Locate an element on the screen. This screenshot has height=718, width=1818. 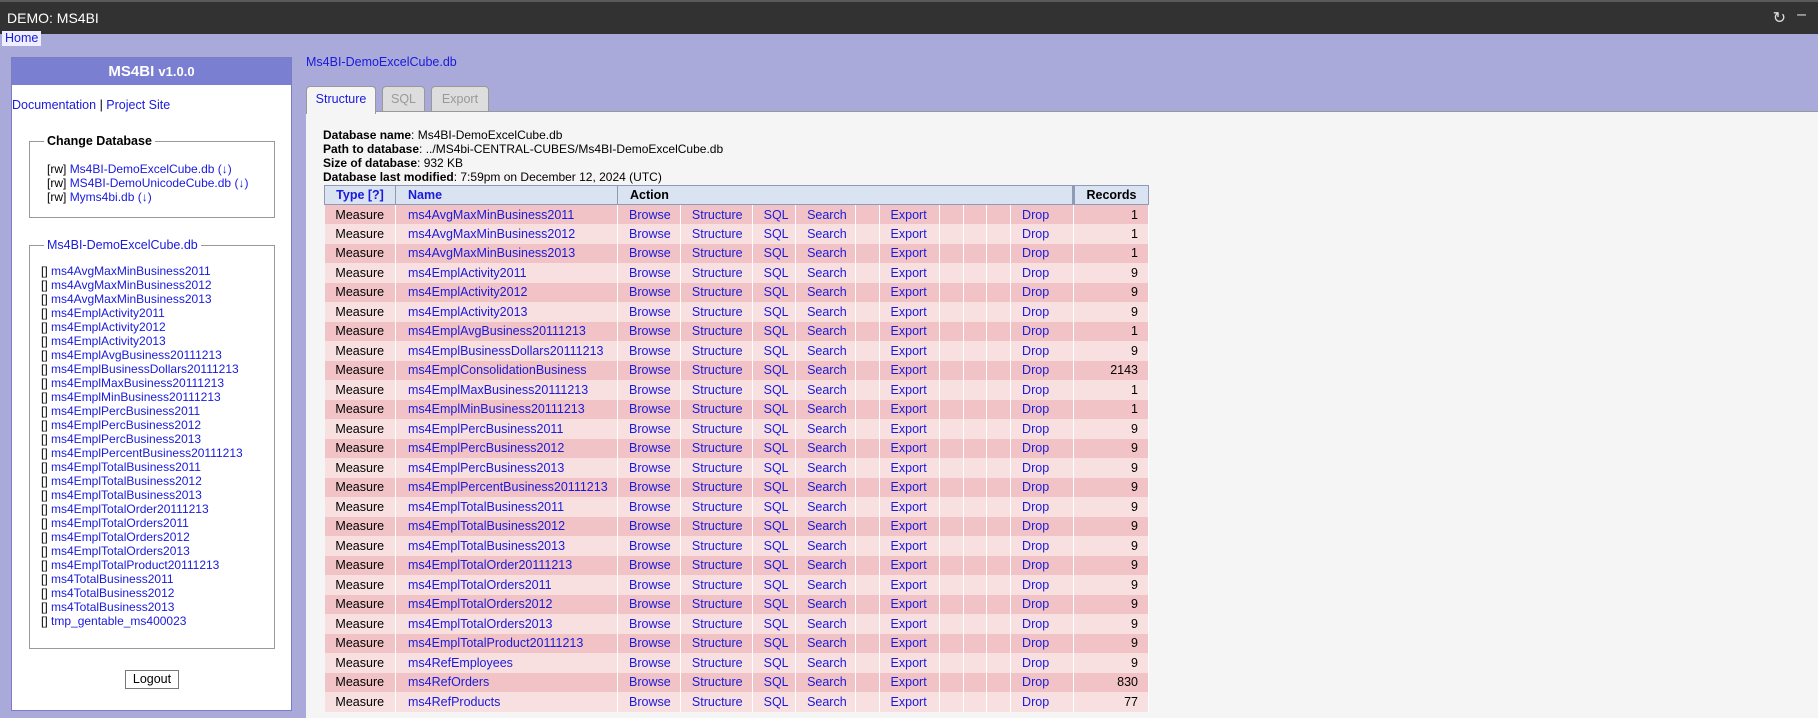
logout-button: Logout is located at coordinates (152, 679).